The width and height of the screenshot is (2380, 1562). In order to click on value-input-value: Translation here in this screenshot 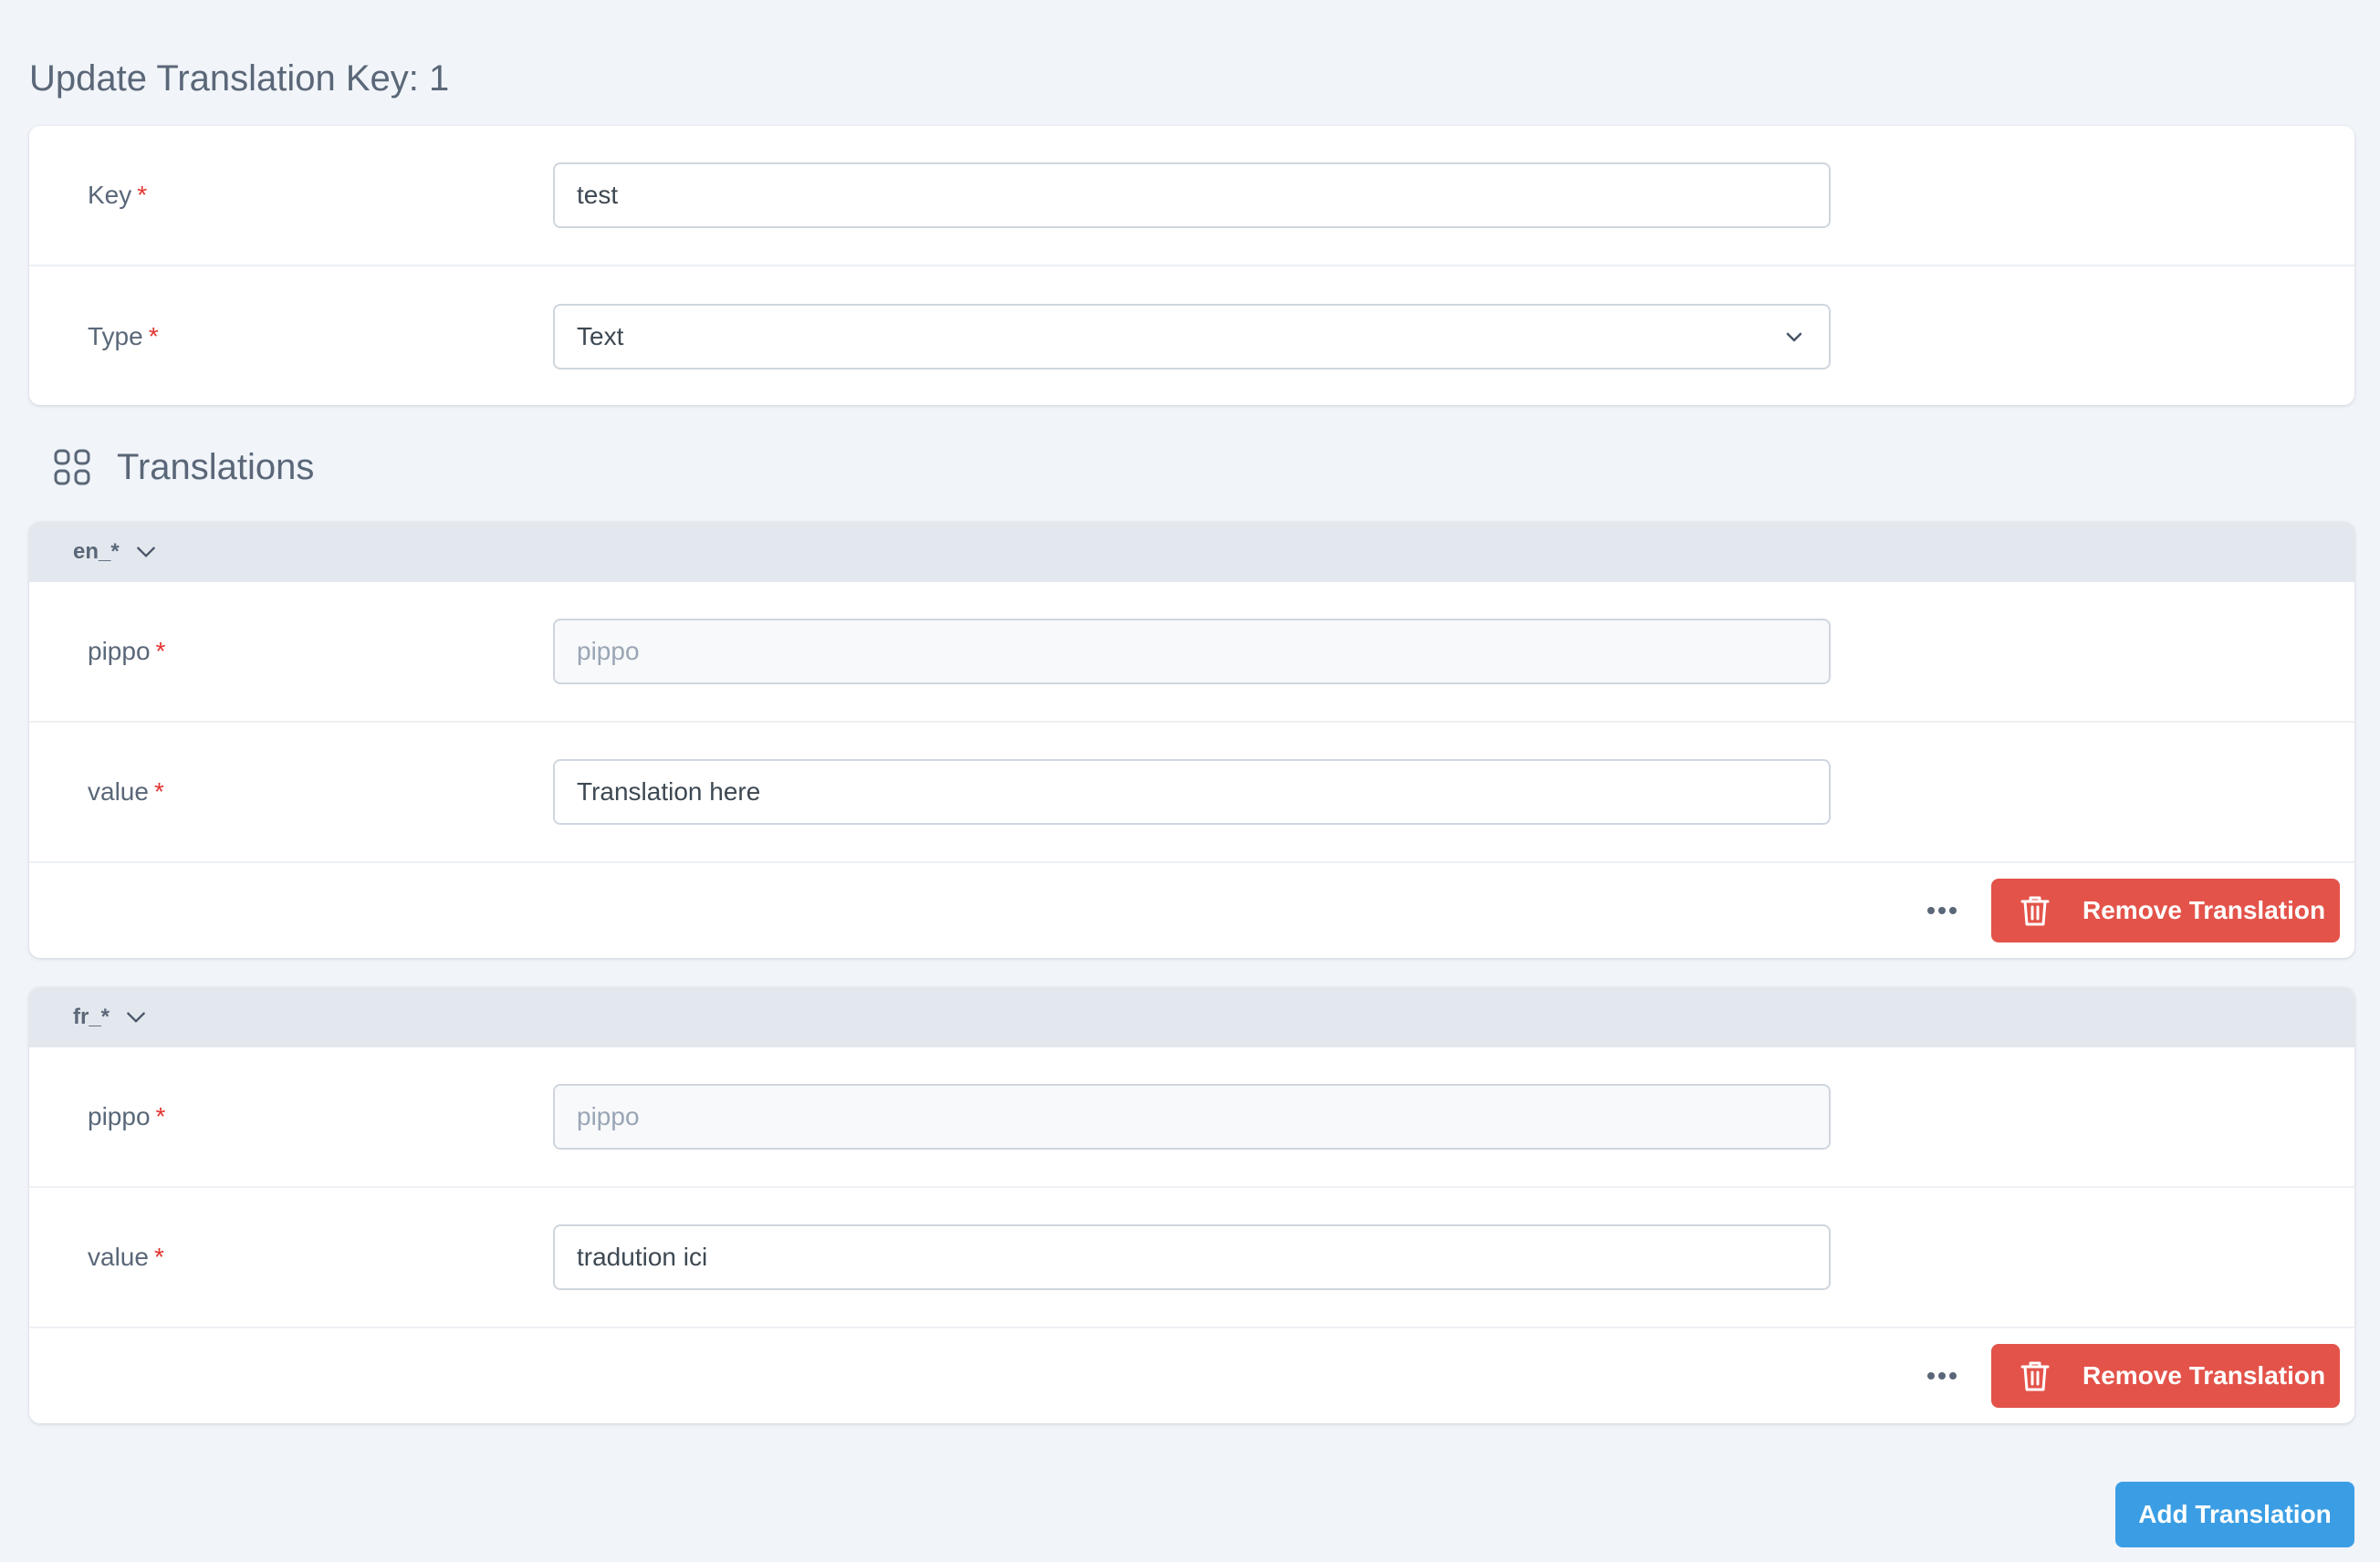, I will do `click(669, 791)`.